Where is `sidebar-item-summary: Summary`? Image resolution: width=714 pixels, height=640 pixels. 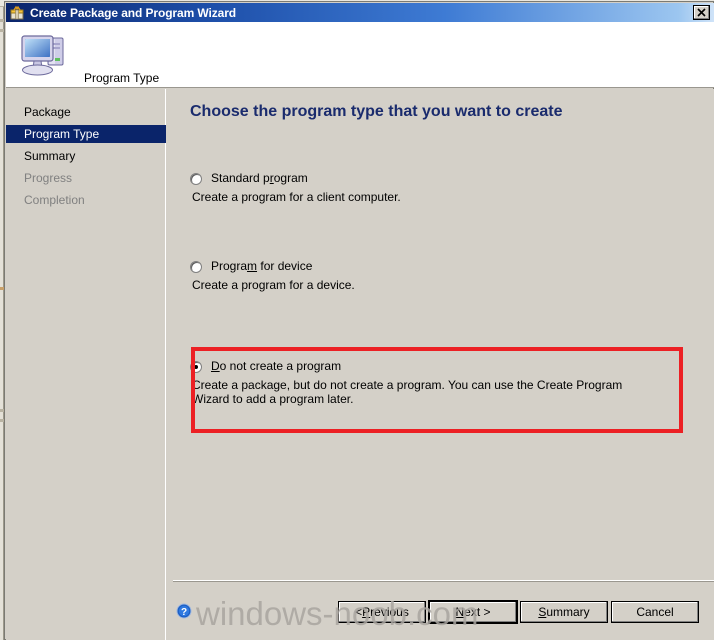
sidebar-item-summary: Summary is located at coordinates (86, 156).